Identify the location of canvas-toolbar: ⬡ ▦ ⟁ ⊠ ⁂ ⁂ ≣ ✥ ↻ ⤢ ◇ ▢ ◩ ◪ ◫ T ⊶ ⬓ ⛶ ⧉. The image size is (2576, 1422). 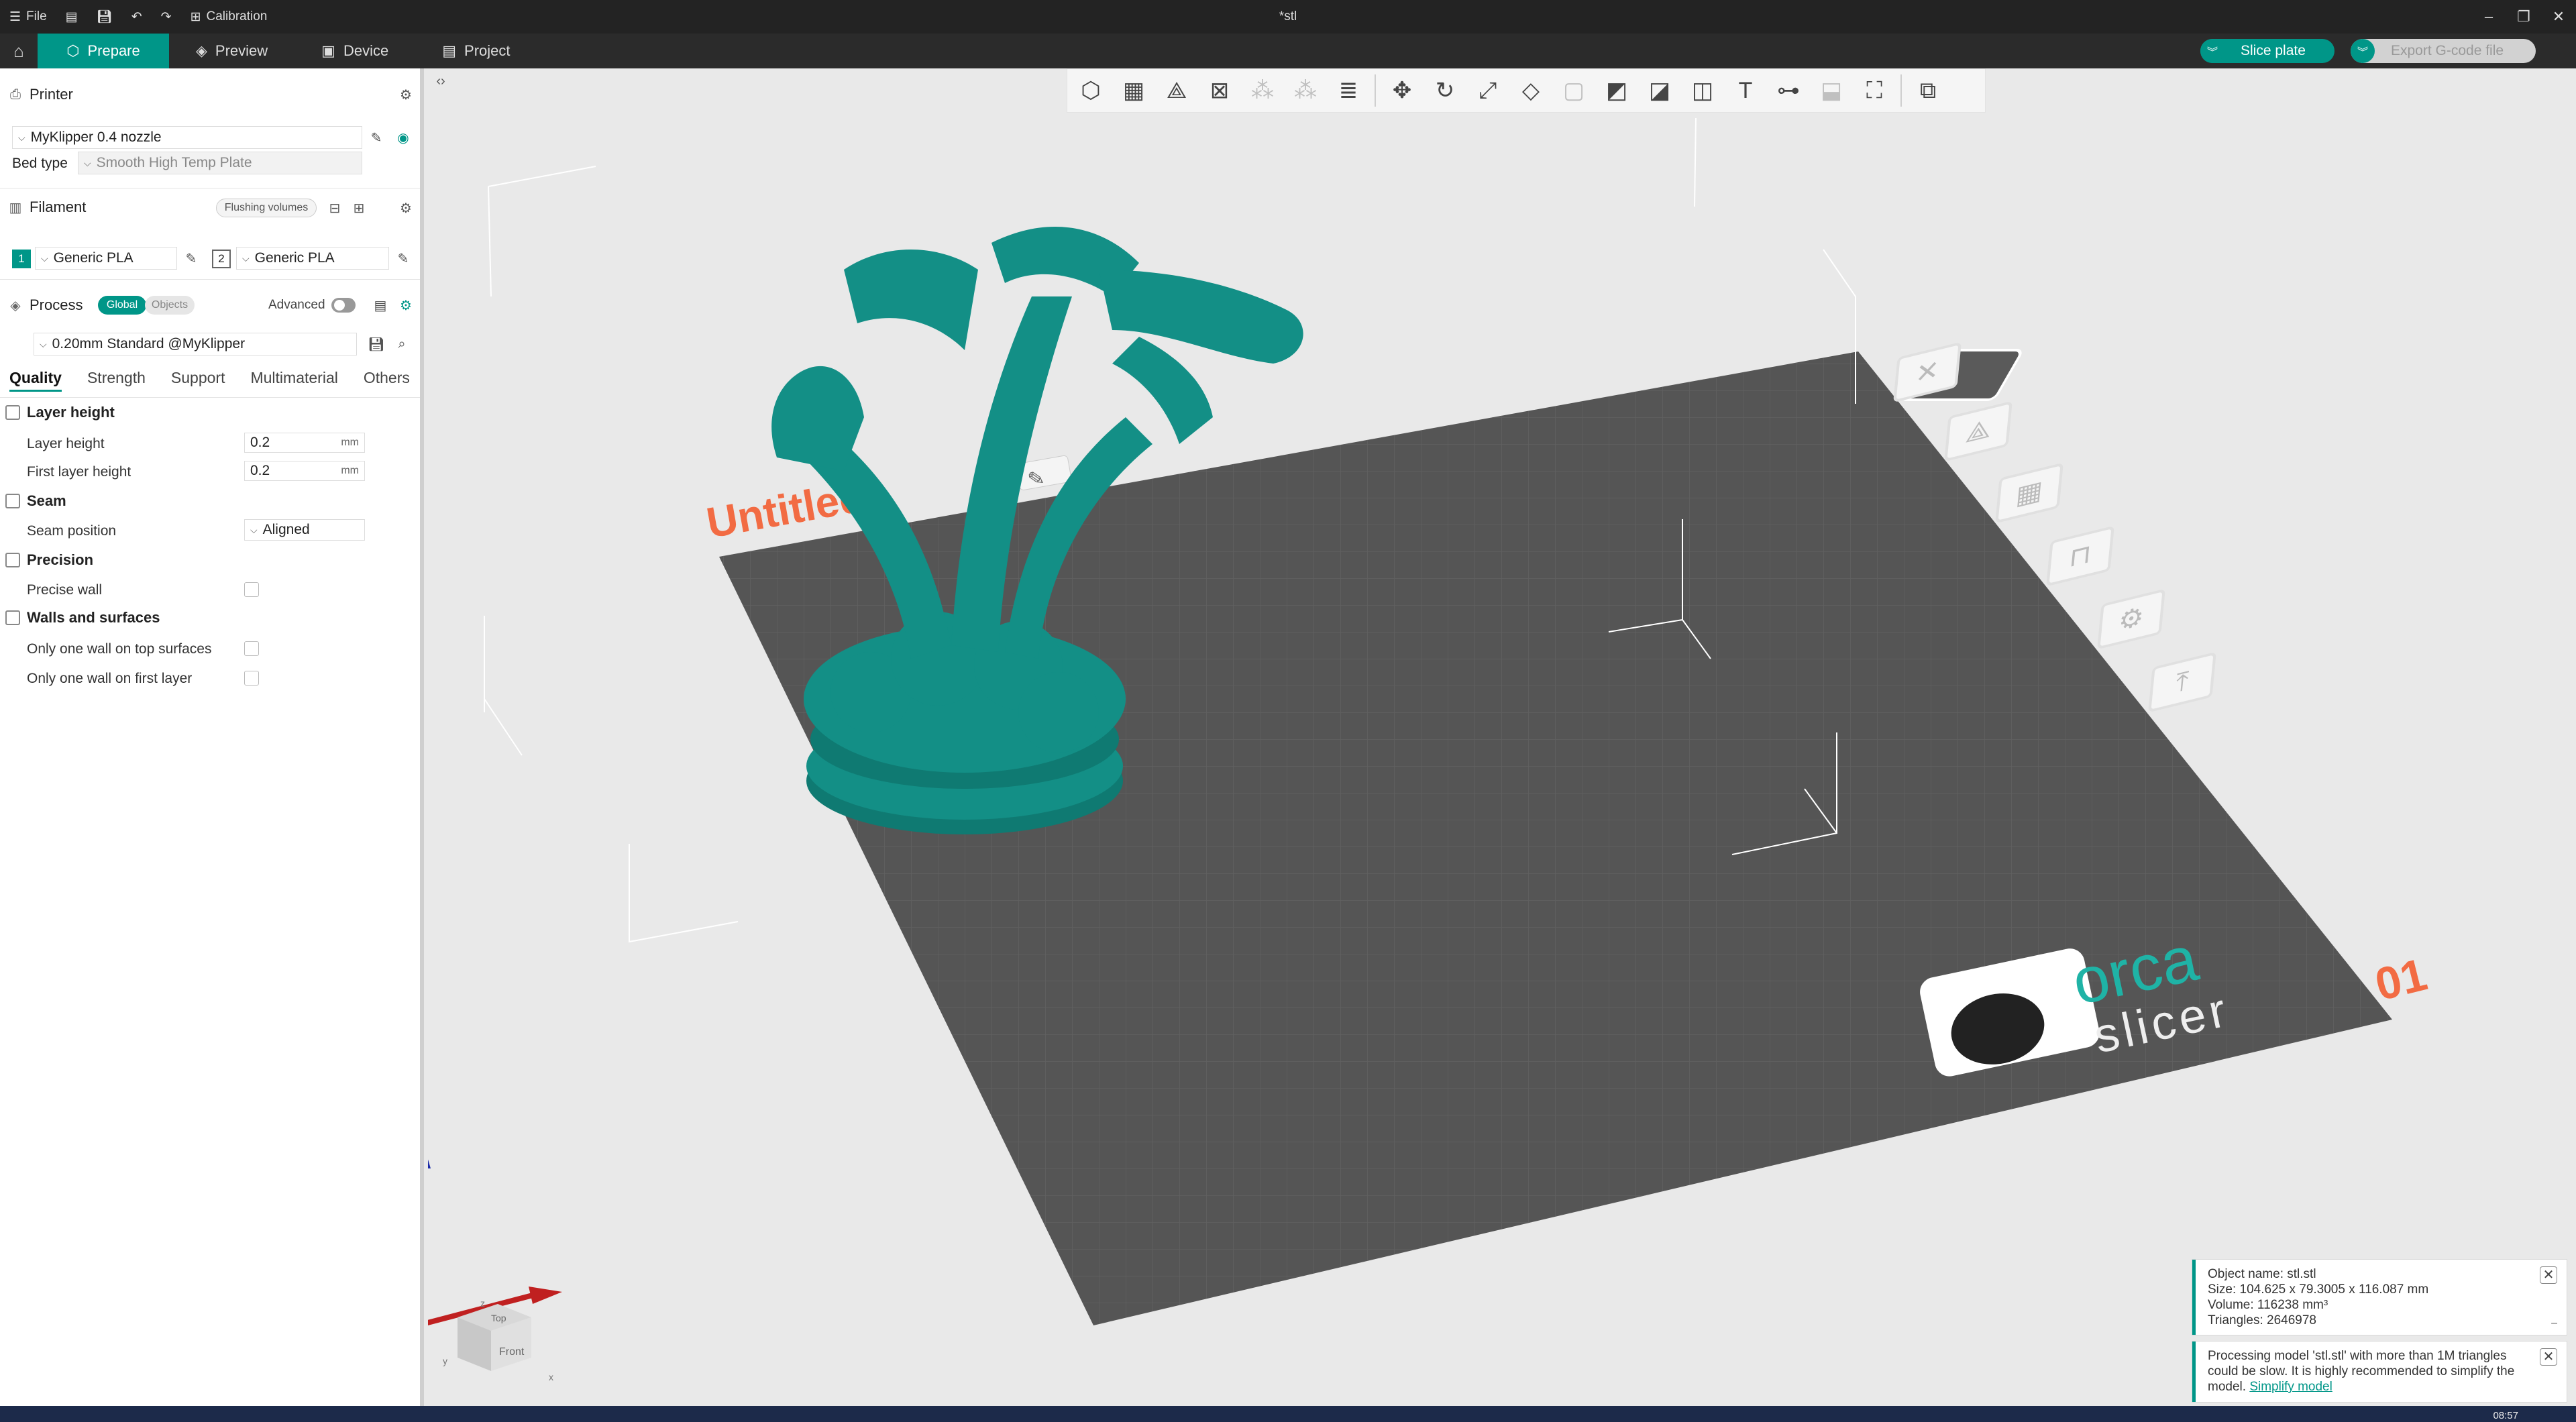
(1526, 90).